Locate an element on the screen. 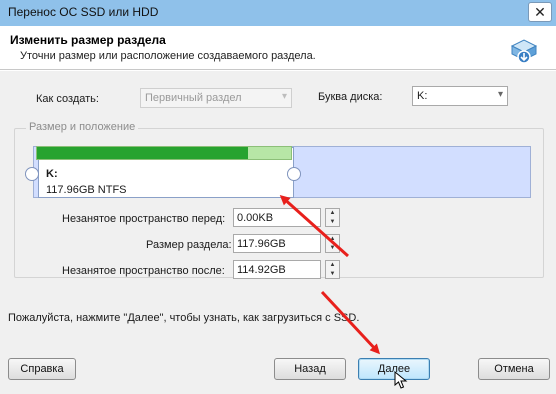  partition-info: 117.96GB NTFS is located at coordinates (86, 190).